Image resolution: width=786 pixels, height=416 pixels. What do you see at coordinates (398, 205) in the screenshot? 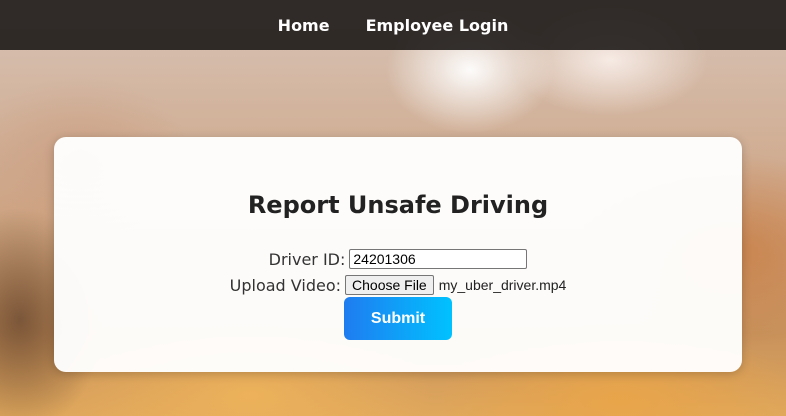
I see `form-title: Report Unsafe Driving` at bounding box center [398, 205].